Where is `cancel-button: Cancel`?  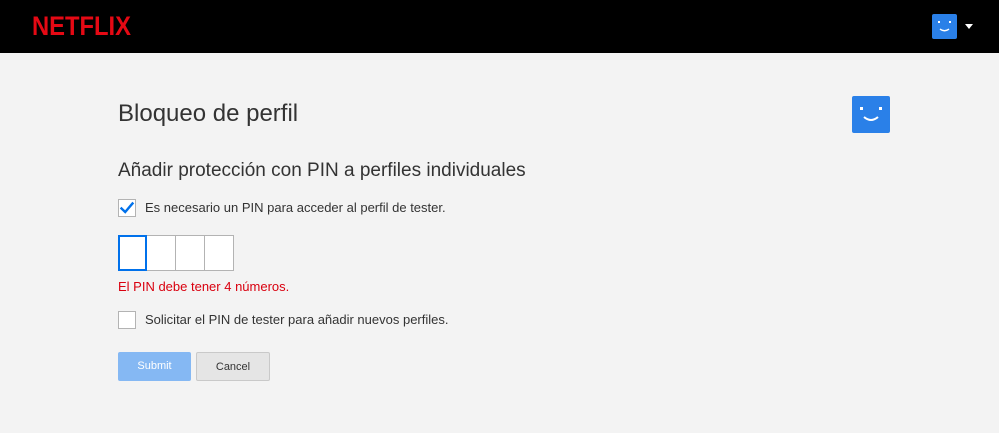
cancel-button: Cancel is located at coordinates (233, 366).